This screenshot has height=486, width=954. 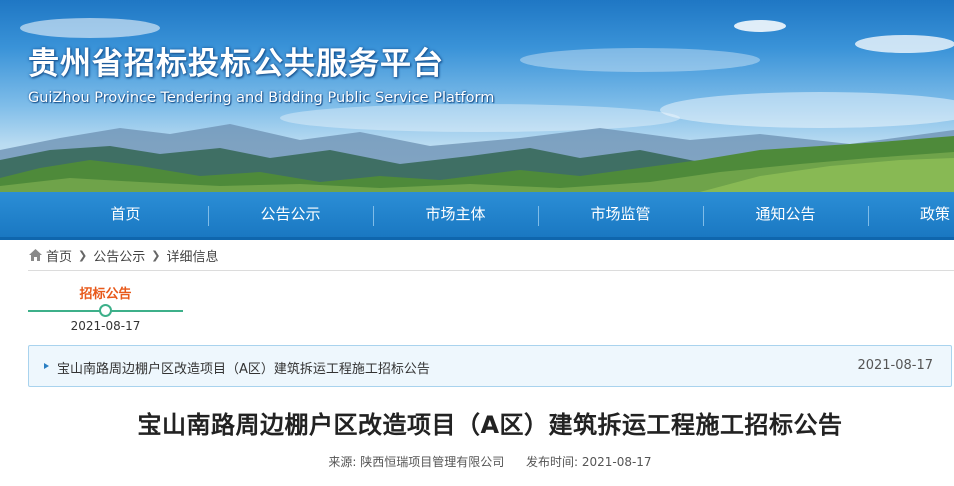 What do you see at coordinates (59, 255) in the screenshot?
I see `breadcrumb-home: 首页` at bounding box center [59, 255].